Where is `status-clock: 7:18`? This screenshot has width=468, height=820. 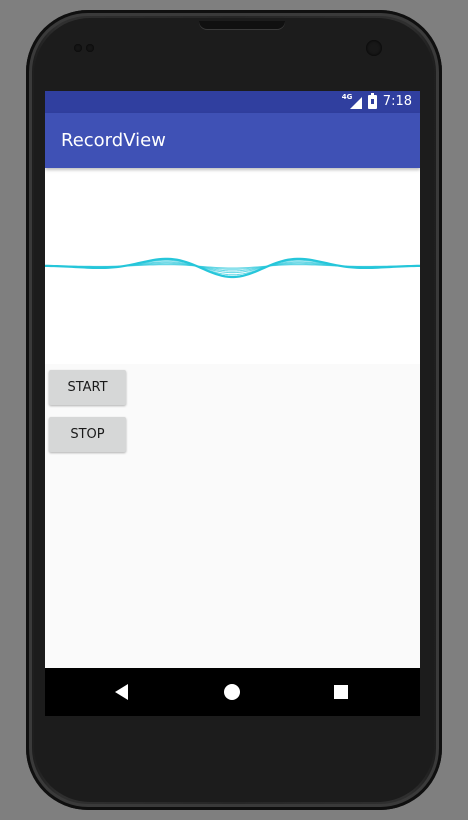
status-clock: 7:18 is located at coordinates (397, 101).